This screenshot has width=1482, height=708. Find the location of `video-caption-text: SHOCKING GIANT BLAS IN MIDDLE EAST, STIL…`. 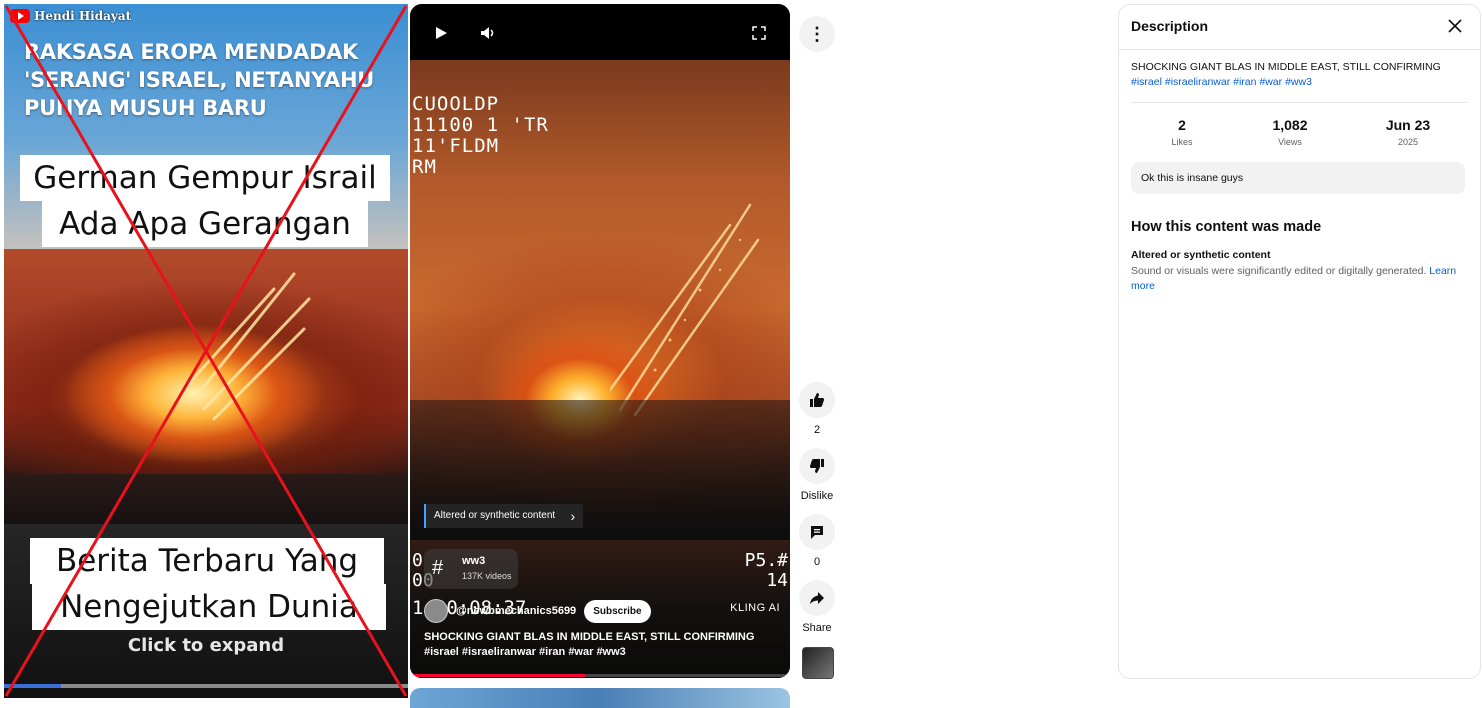

video-caption-text: SHOCKING GIANT BLAS IN MIDDLE EAST, STIL… is located at coordinates (589, 637).